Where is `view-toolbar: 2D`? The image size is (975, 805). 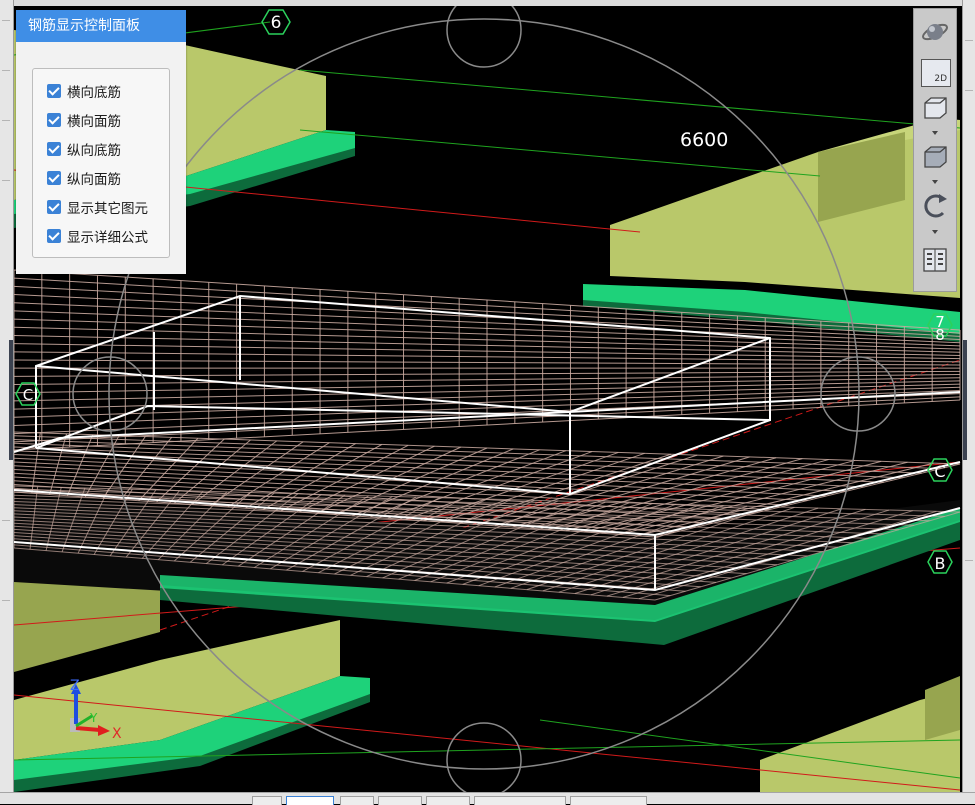 view-toolbar: 2D is located at coordinates (935, 150).